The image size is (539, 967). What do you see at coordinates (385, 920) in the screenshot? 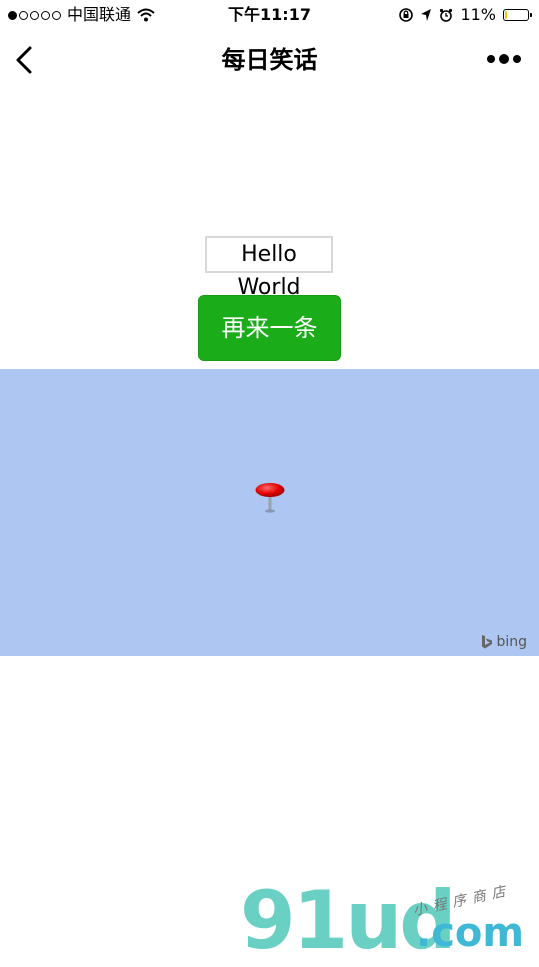
I see `watermark: 91ud 小程序商店 .com` at bounding box center [385, 920].